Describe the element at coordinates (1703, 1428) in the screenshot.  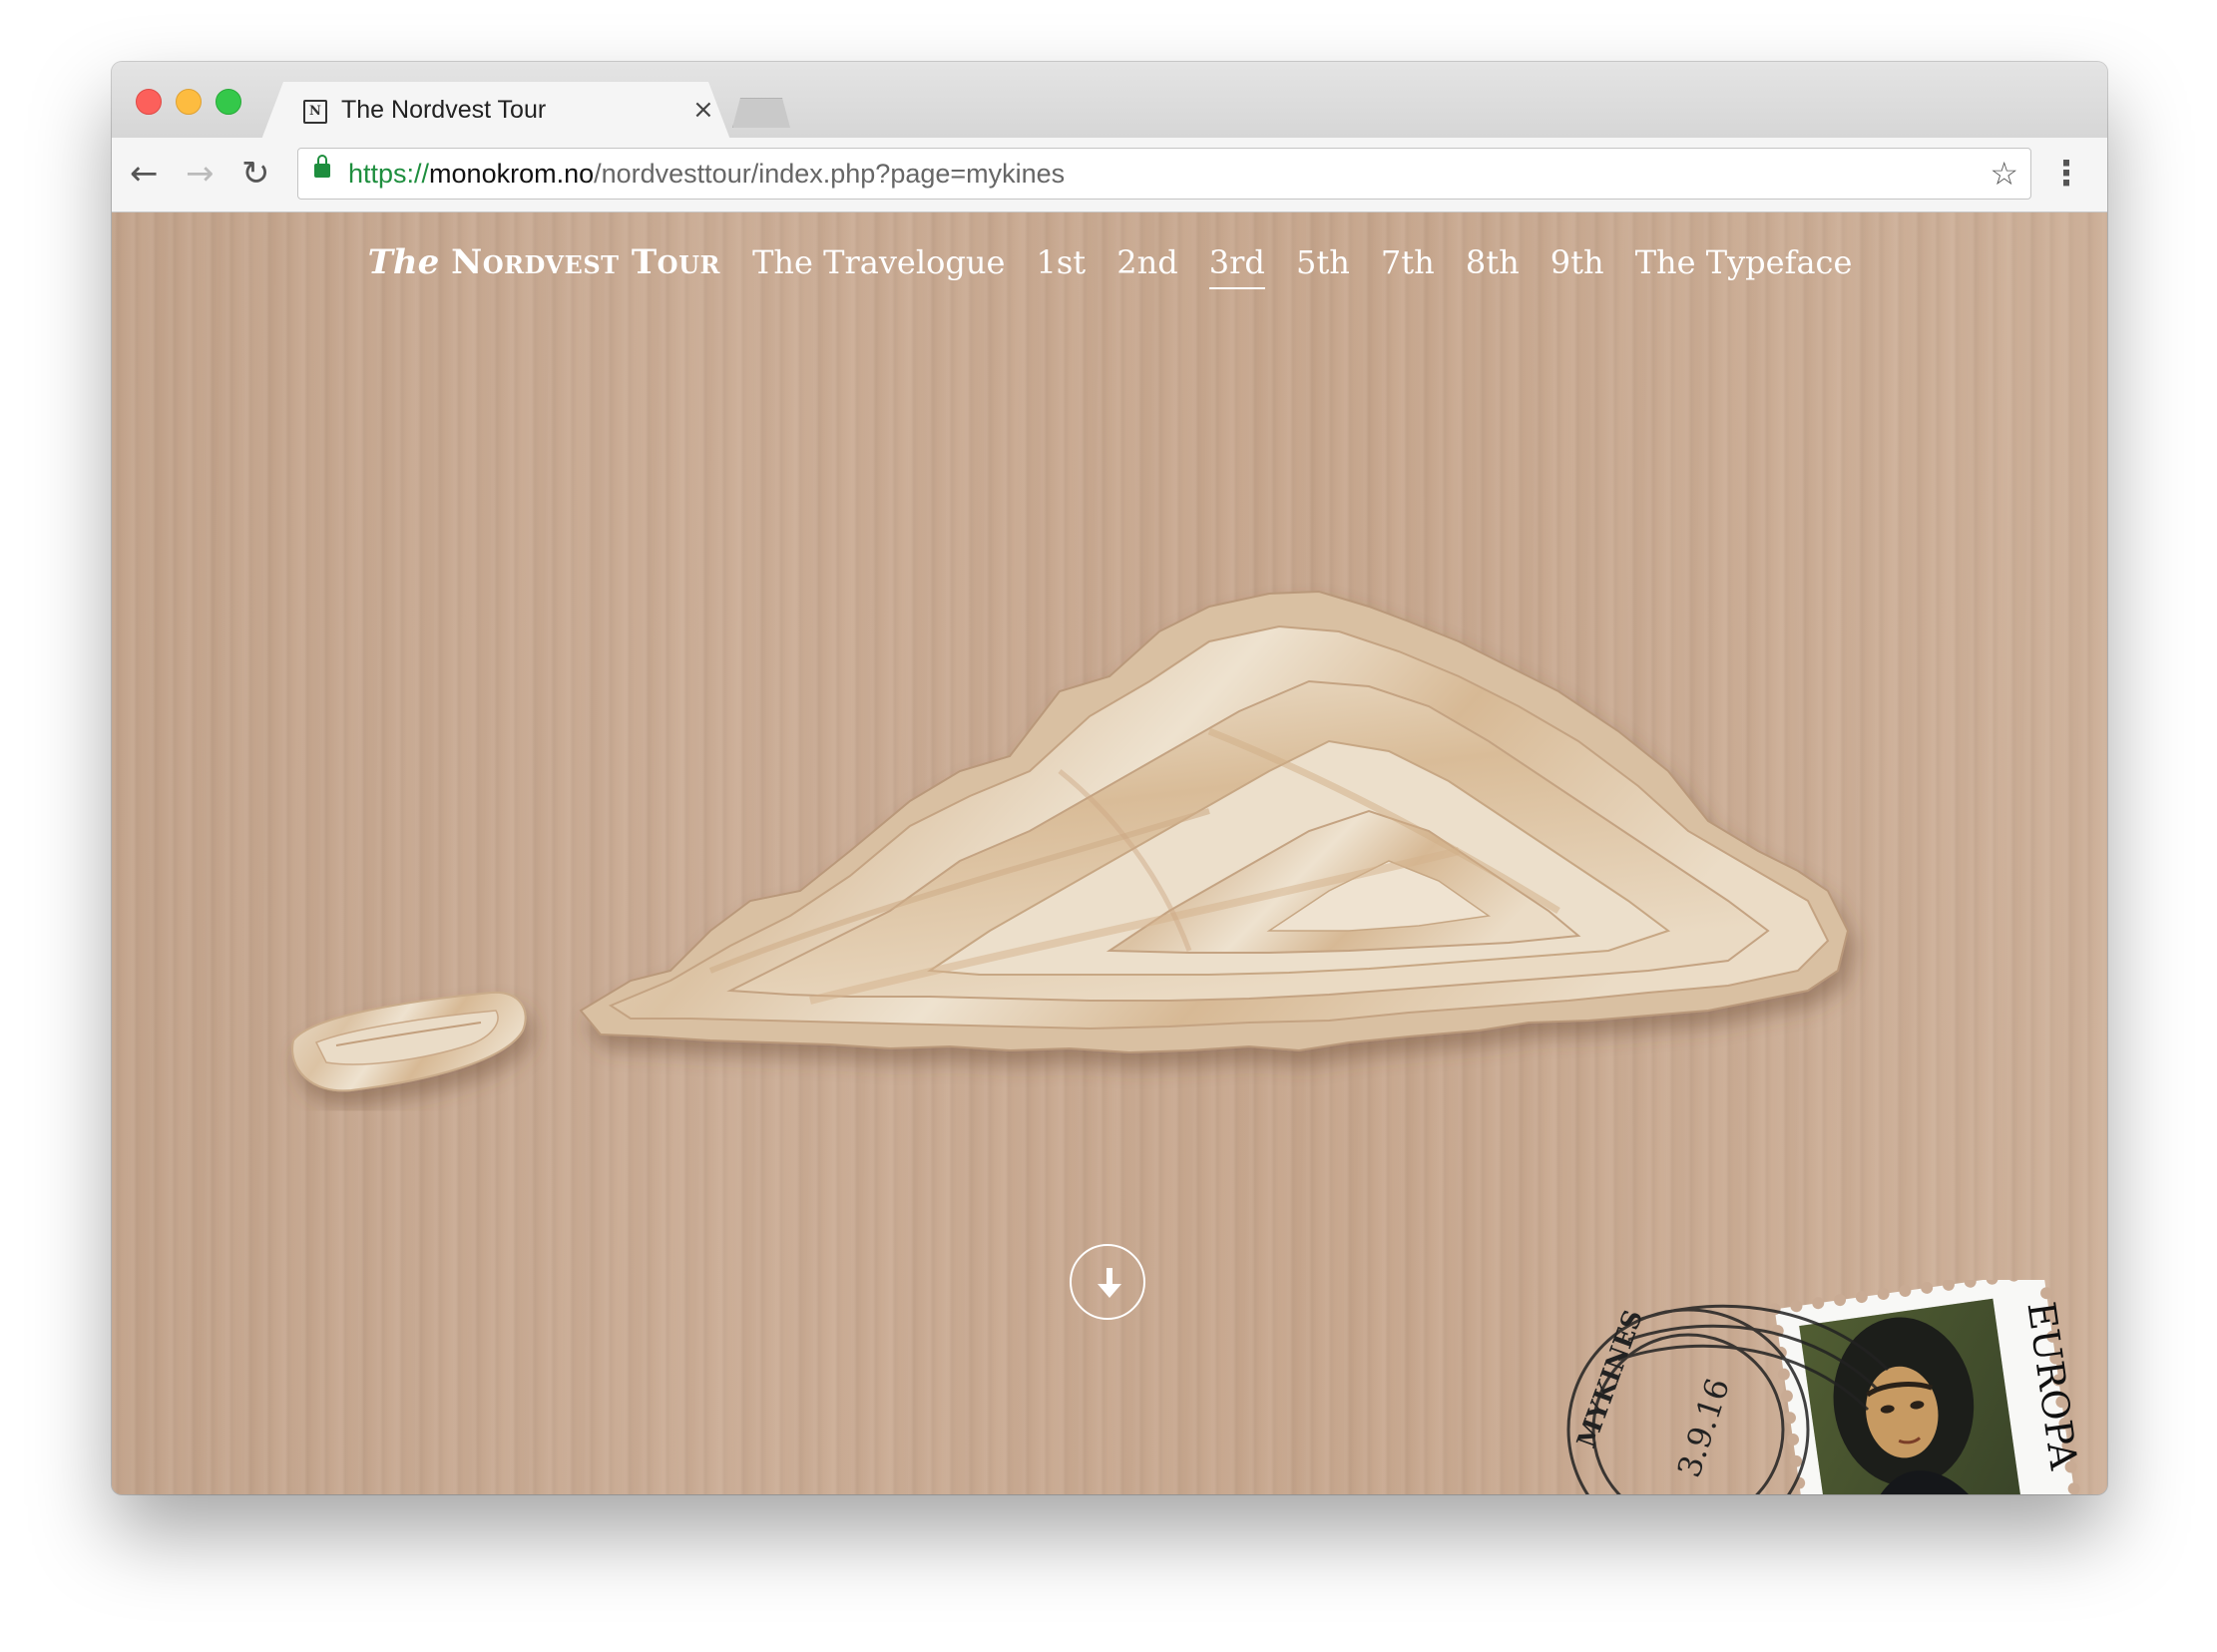
I see `postmark-date: 3.9.16` at that location.